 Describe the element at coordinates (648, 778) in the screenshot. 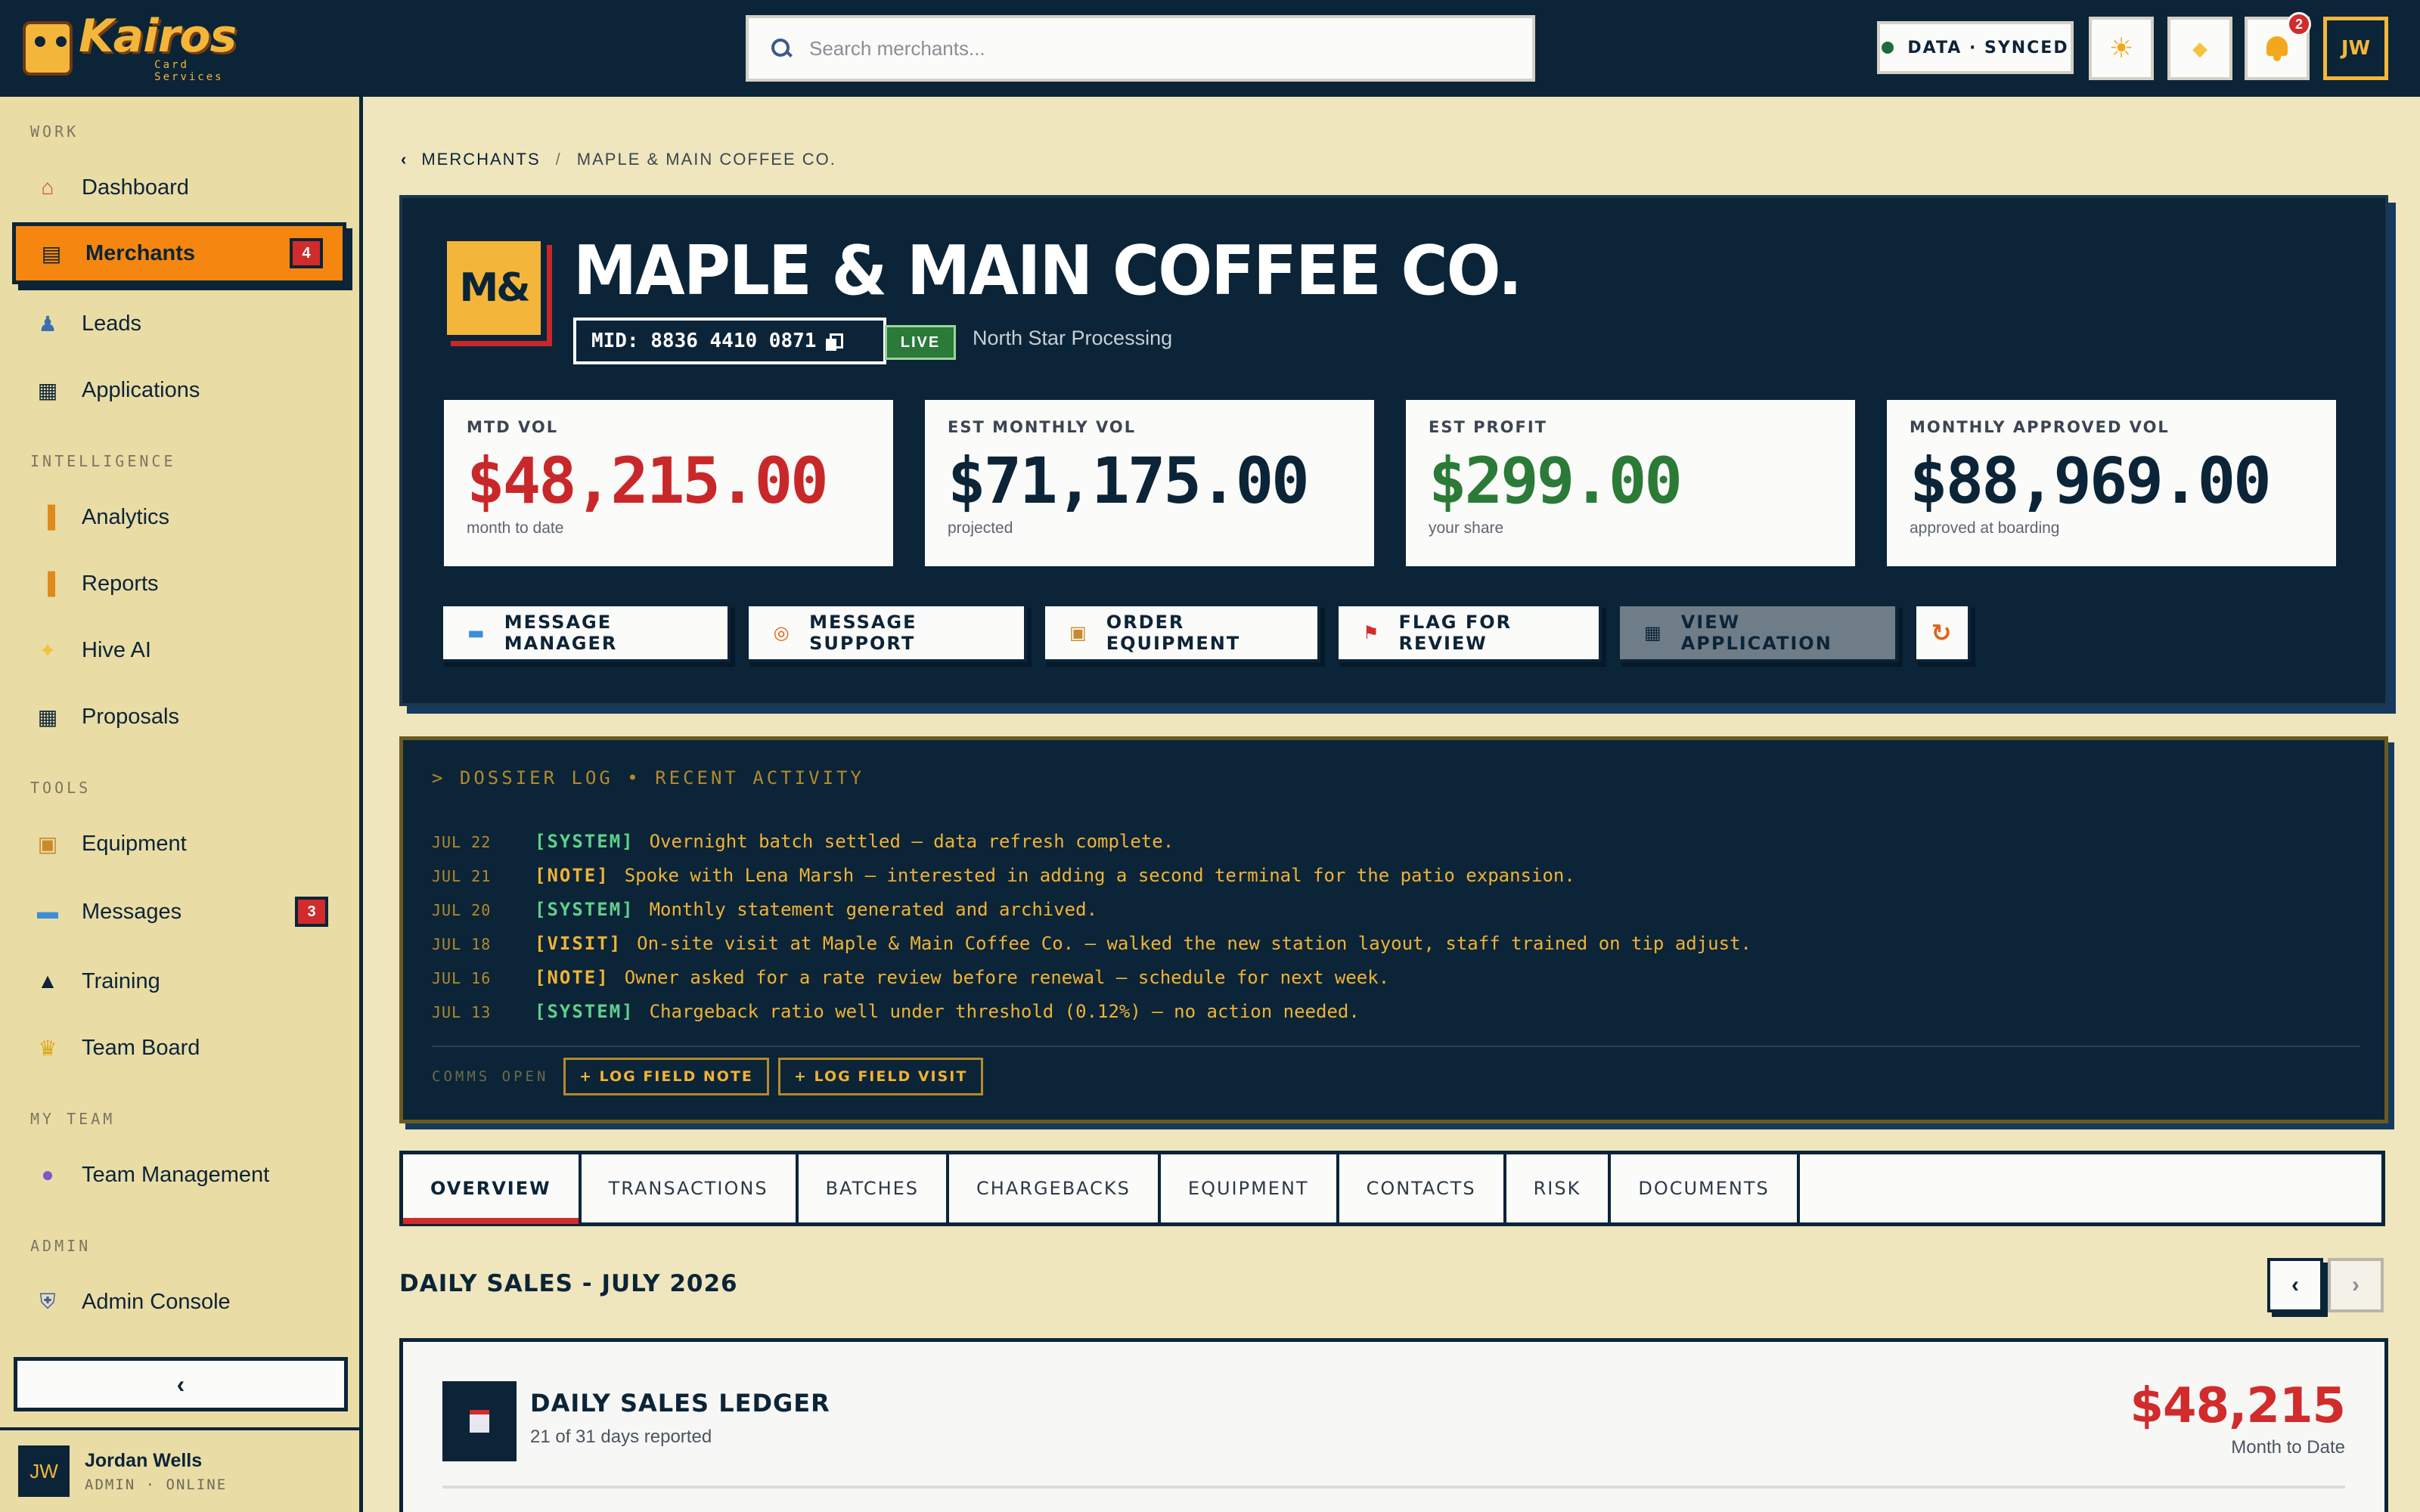

I see `dossier-header: > DOSSIER LOG • RECENT ACTIVITY` at that location.